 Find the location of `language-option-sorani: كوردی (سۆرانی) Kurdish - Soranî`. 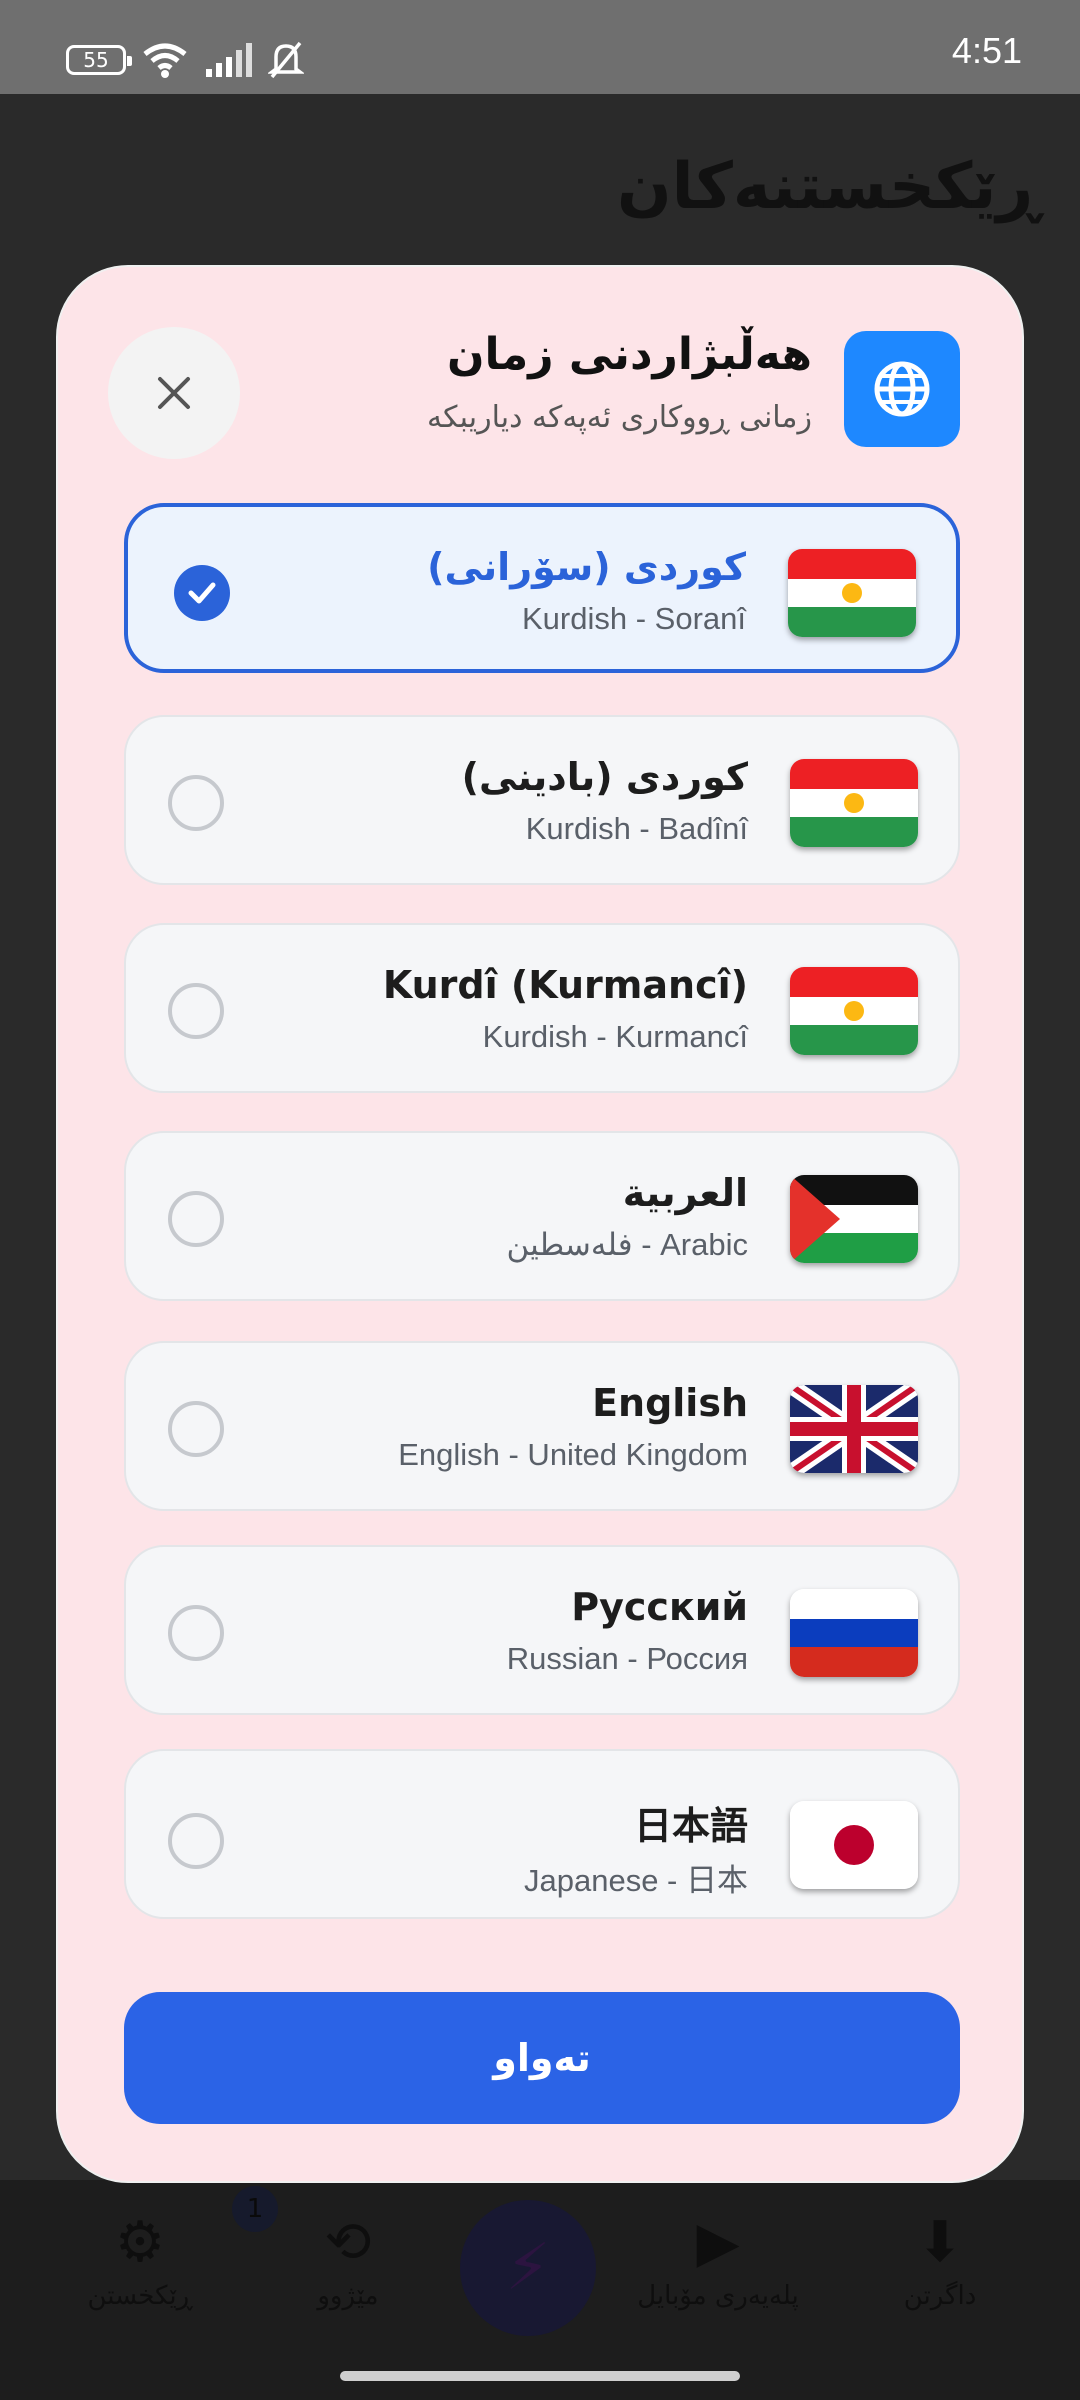

language-option-sorani: كوردی (سۆرانی) Kurdish - Soranî is located at coordinates (542, 588).